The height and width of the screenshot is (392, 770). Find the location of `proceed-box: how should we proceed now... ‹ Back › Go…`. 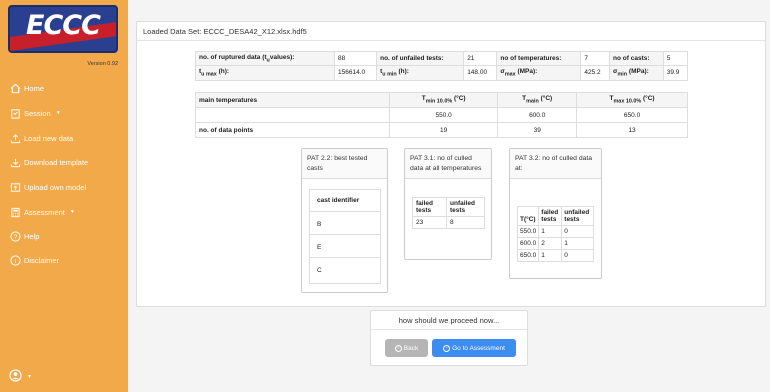

proceed-box: how should we proceed now... ‹ Back › Go… is located at coordinates (449, 338).